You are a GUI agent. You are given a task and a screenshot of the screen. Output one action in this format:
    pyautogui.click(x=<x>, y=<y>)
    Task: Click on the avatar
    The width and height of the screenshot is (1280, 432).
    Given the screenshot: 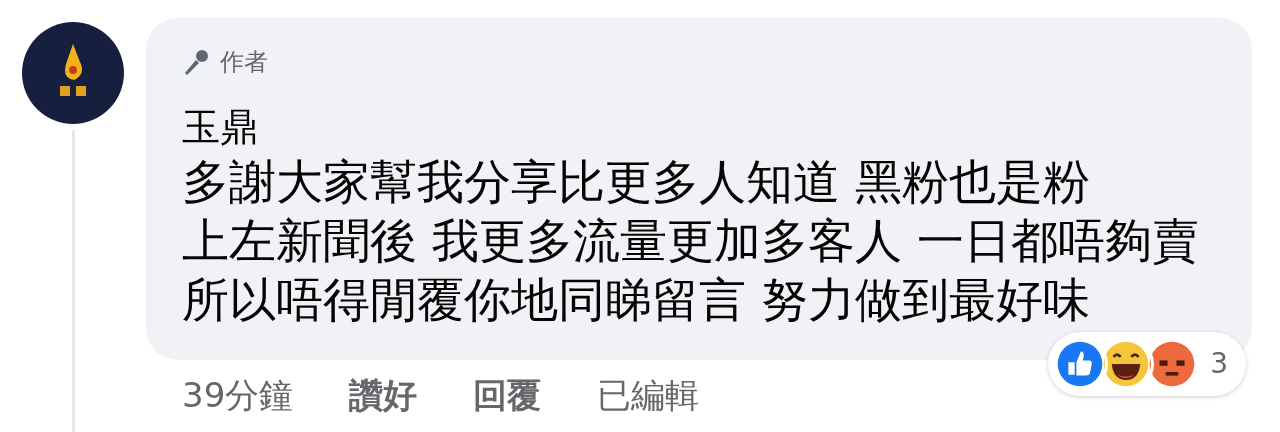 What is the action you would take?
    pyautogui.click(x=73, y=73)
    